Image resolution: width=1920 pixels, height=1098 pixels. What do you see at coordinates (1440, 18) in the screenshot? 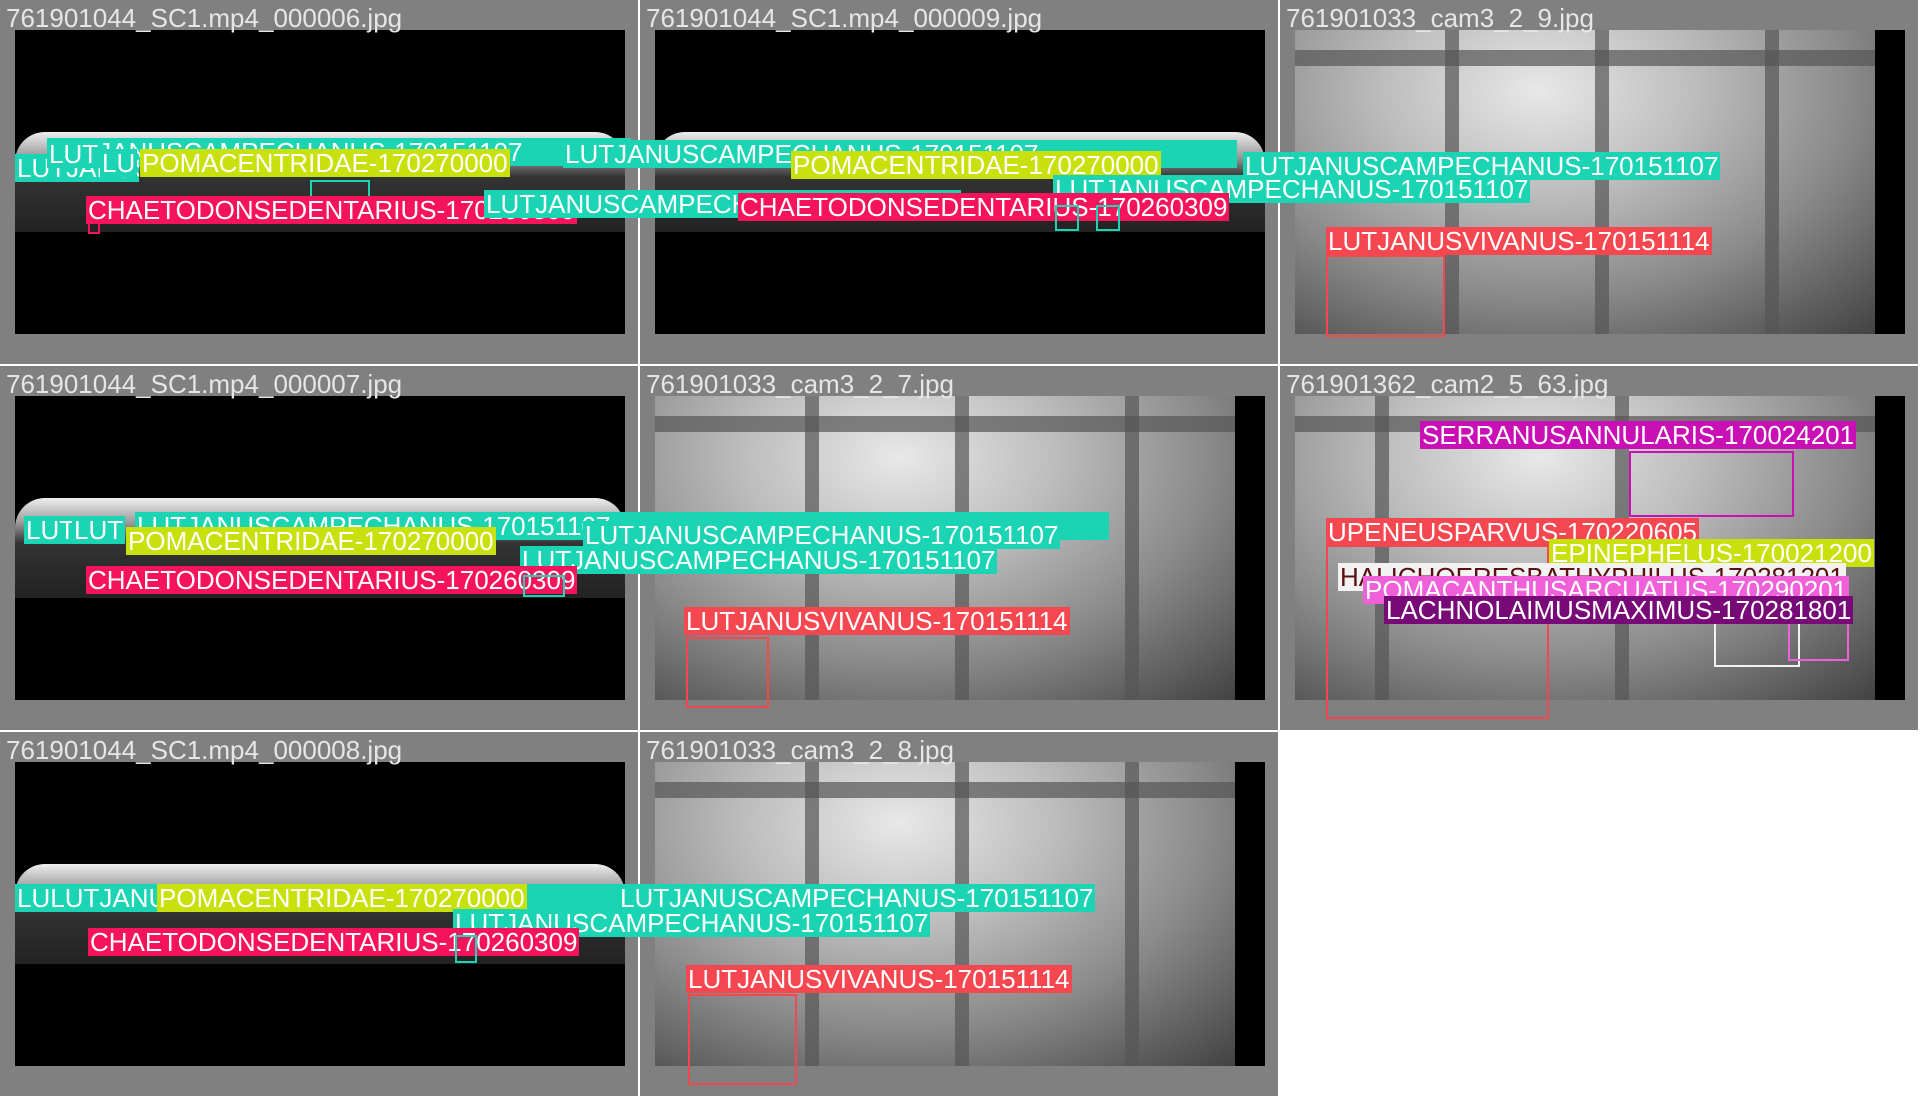
I see `image-filename: 761901033_cam3_2_9.jpg` at bounding box center [1440, 18].